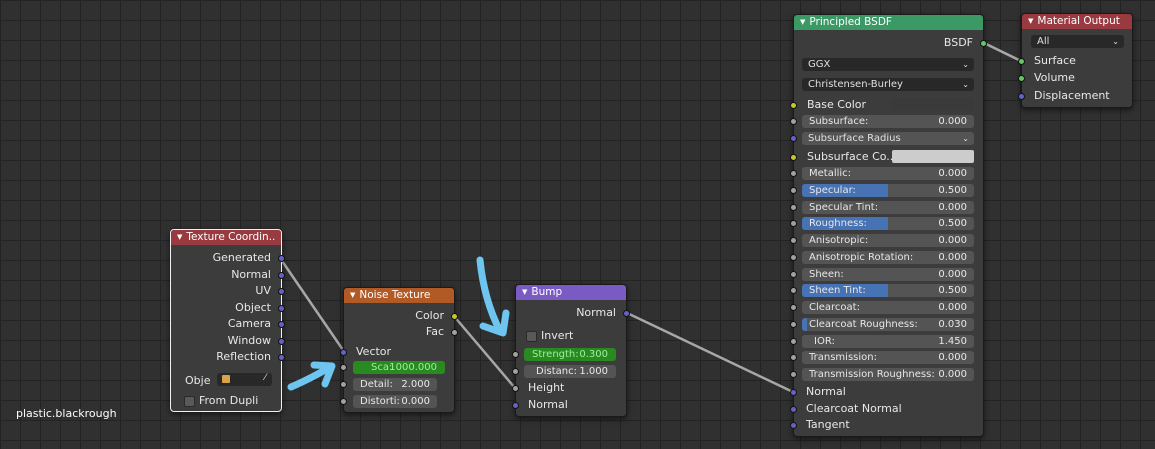 This screenshot has width=1155, height=449. Describe the element at coordinates (793, 324) in the screenshot. I see `socket-clearcoat-roughness` at that location.